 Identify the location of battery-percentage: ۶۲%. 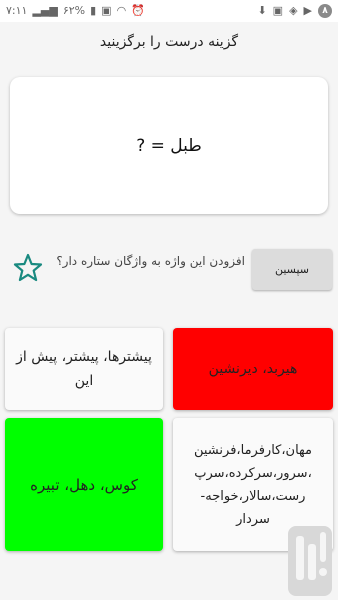
(74, 10).